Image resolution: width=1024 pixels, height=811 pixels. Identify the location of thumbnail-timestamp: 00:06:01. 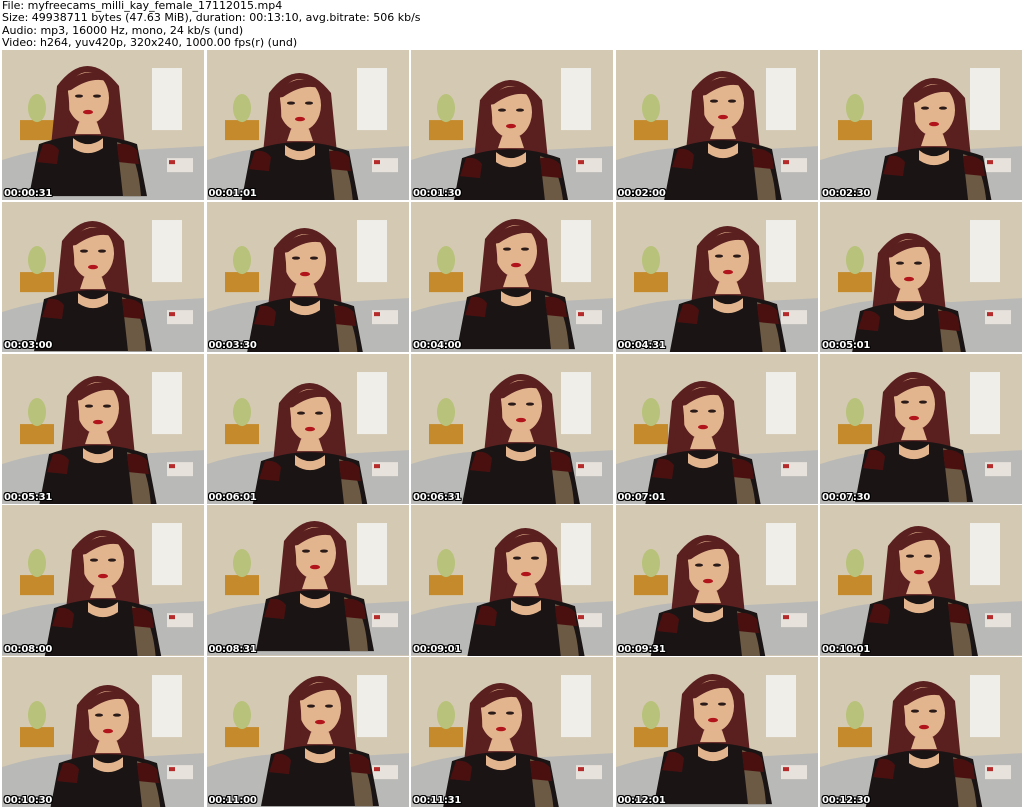
(232, 497).